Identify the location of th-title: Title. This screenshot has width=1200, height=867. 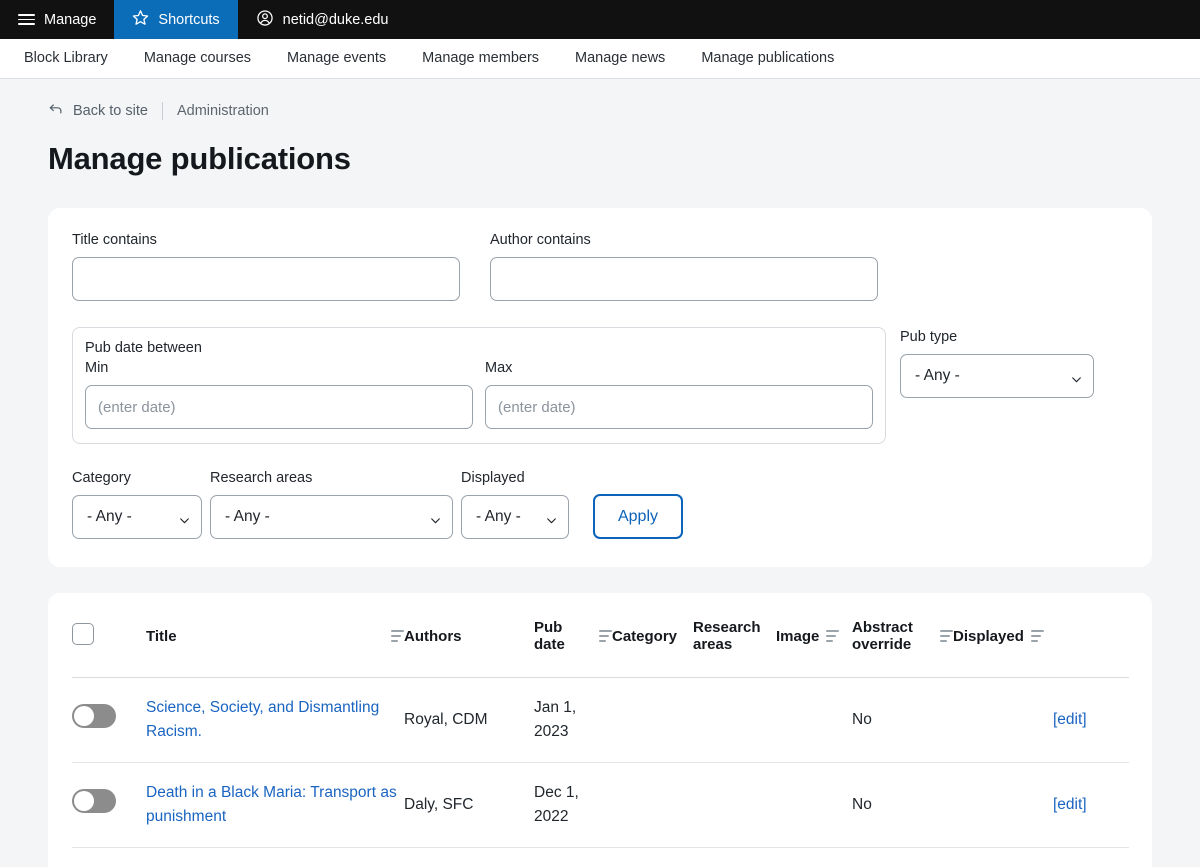
(275, 635).